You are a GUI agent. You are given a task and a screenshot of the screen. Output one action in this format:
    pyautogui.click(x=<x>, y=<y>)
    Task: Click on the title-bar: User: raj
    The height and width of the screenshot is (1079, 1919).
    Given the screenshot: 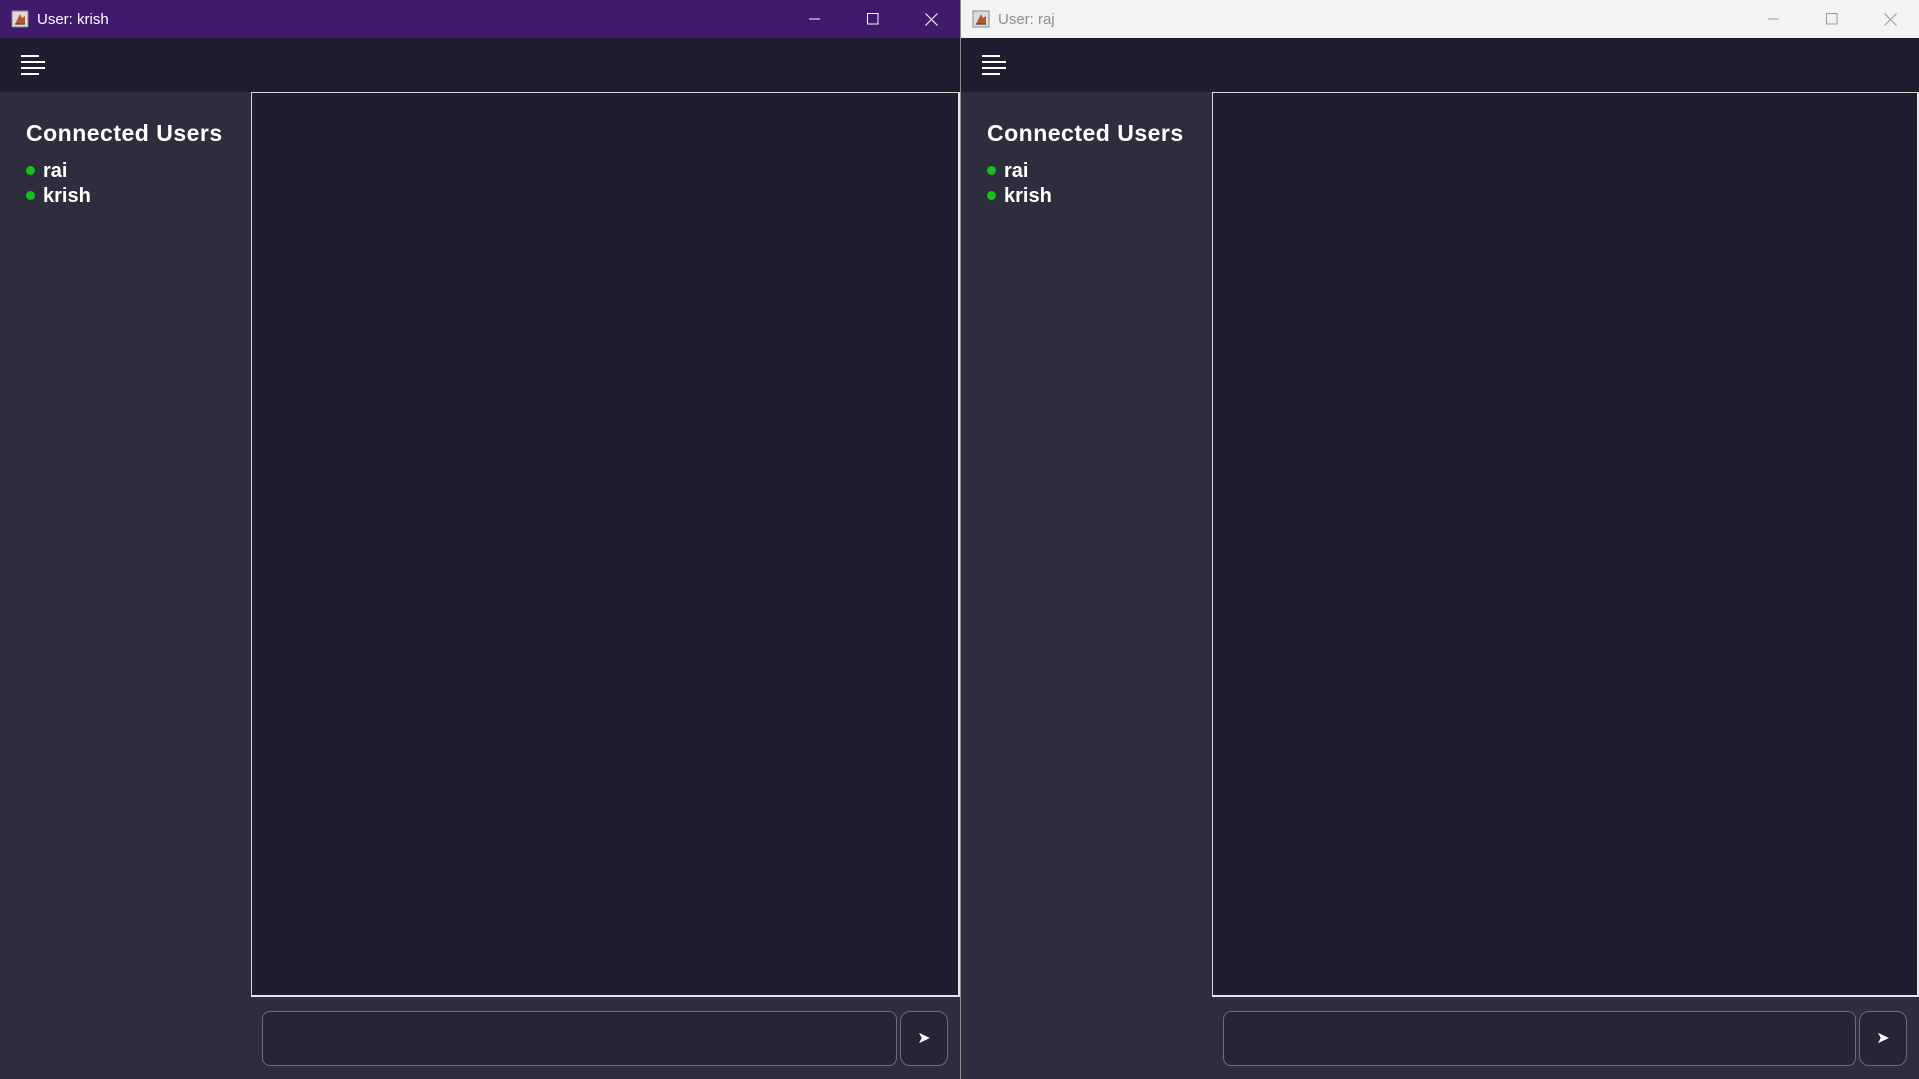 What is the action you would take?
    pyautogui.click(x=1440, y=19)
    